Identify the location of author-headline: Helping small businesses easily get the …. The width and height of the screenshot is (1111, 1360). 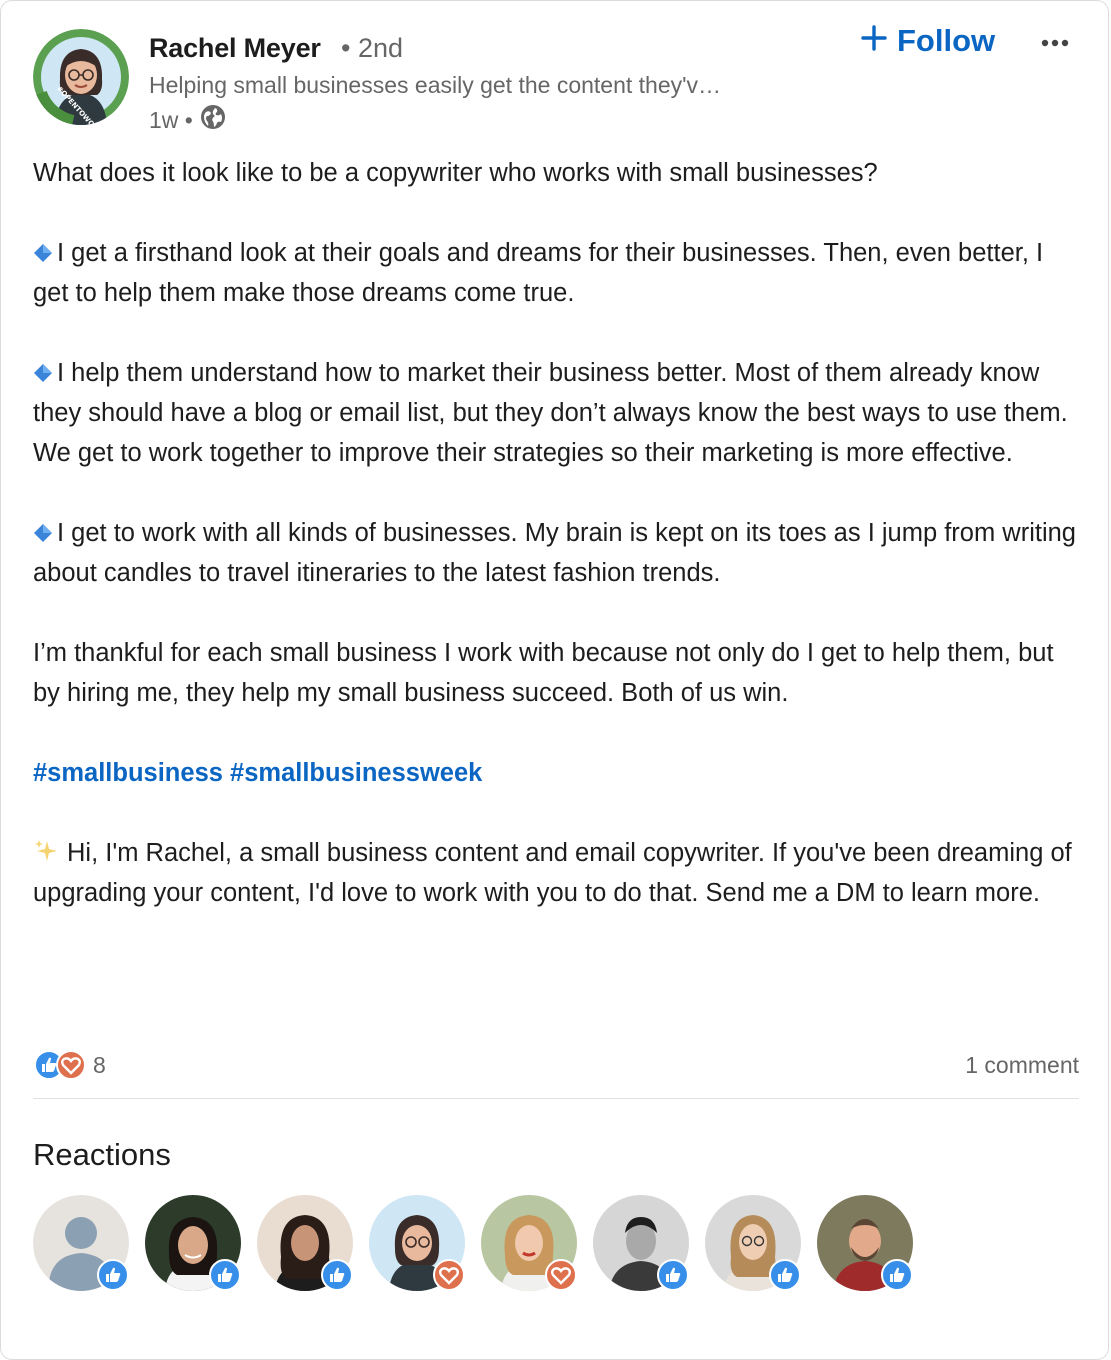
(435, 85).